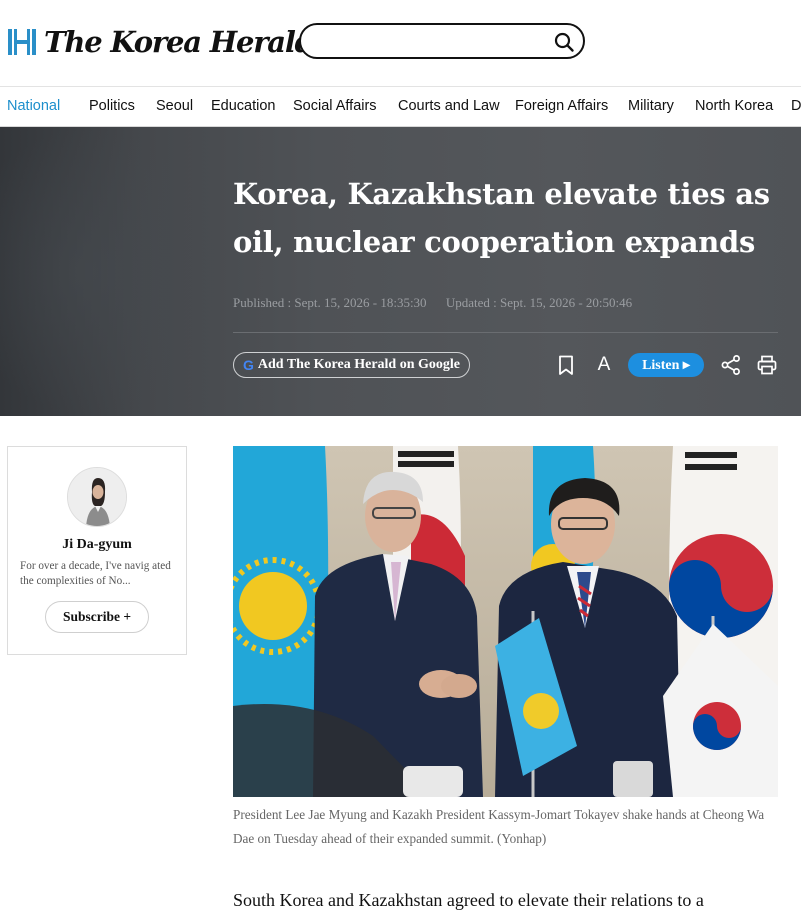  I want to click on nav-item-more: D, so click(796, 106).